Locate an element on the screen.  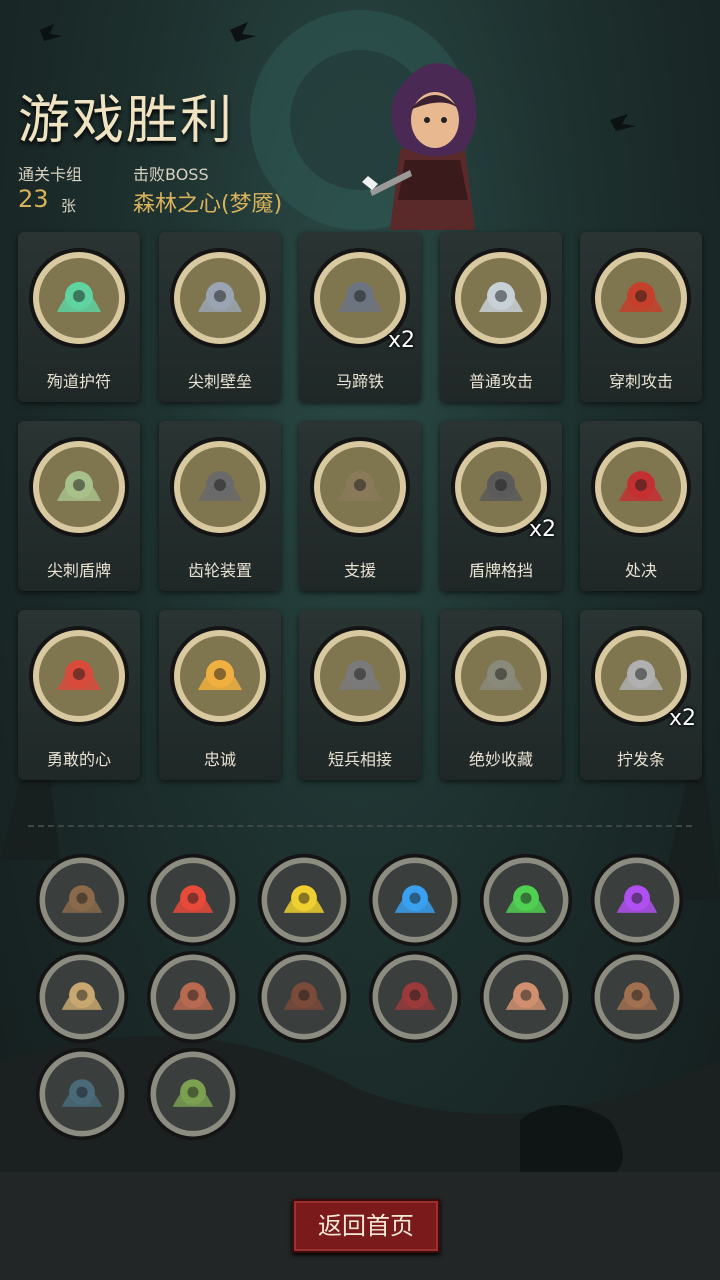
card-item: 忠诚 is located at coordinates (220, 695).